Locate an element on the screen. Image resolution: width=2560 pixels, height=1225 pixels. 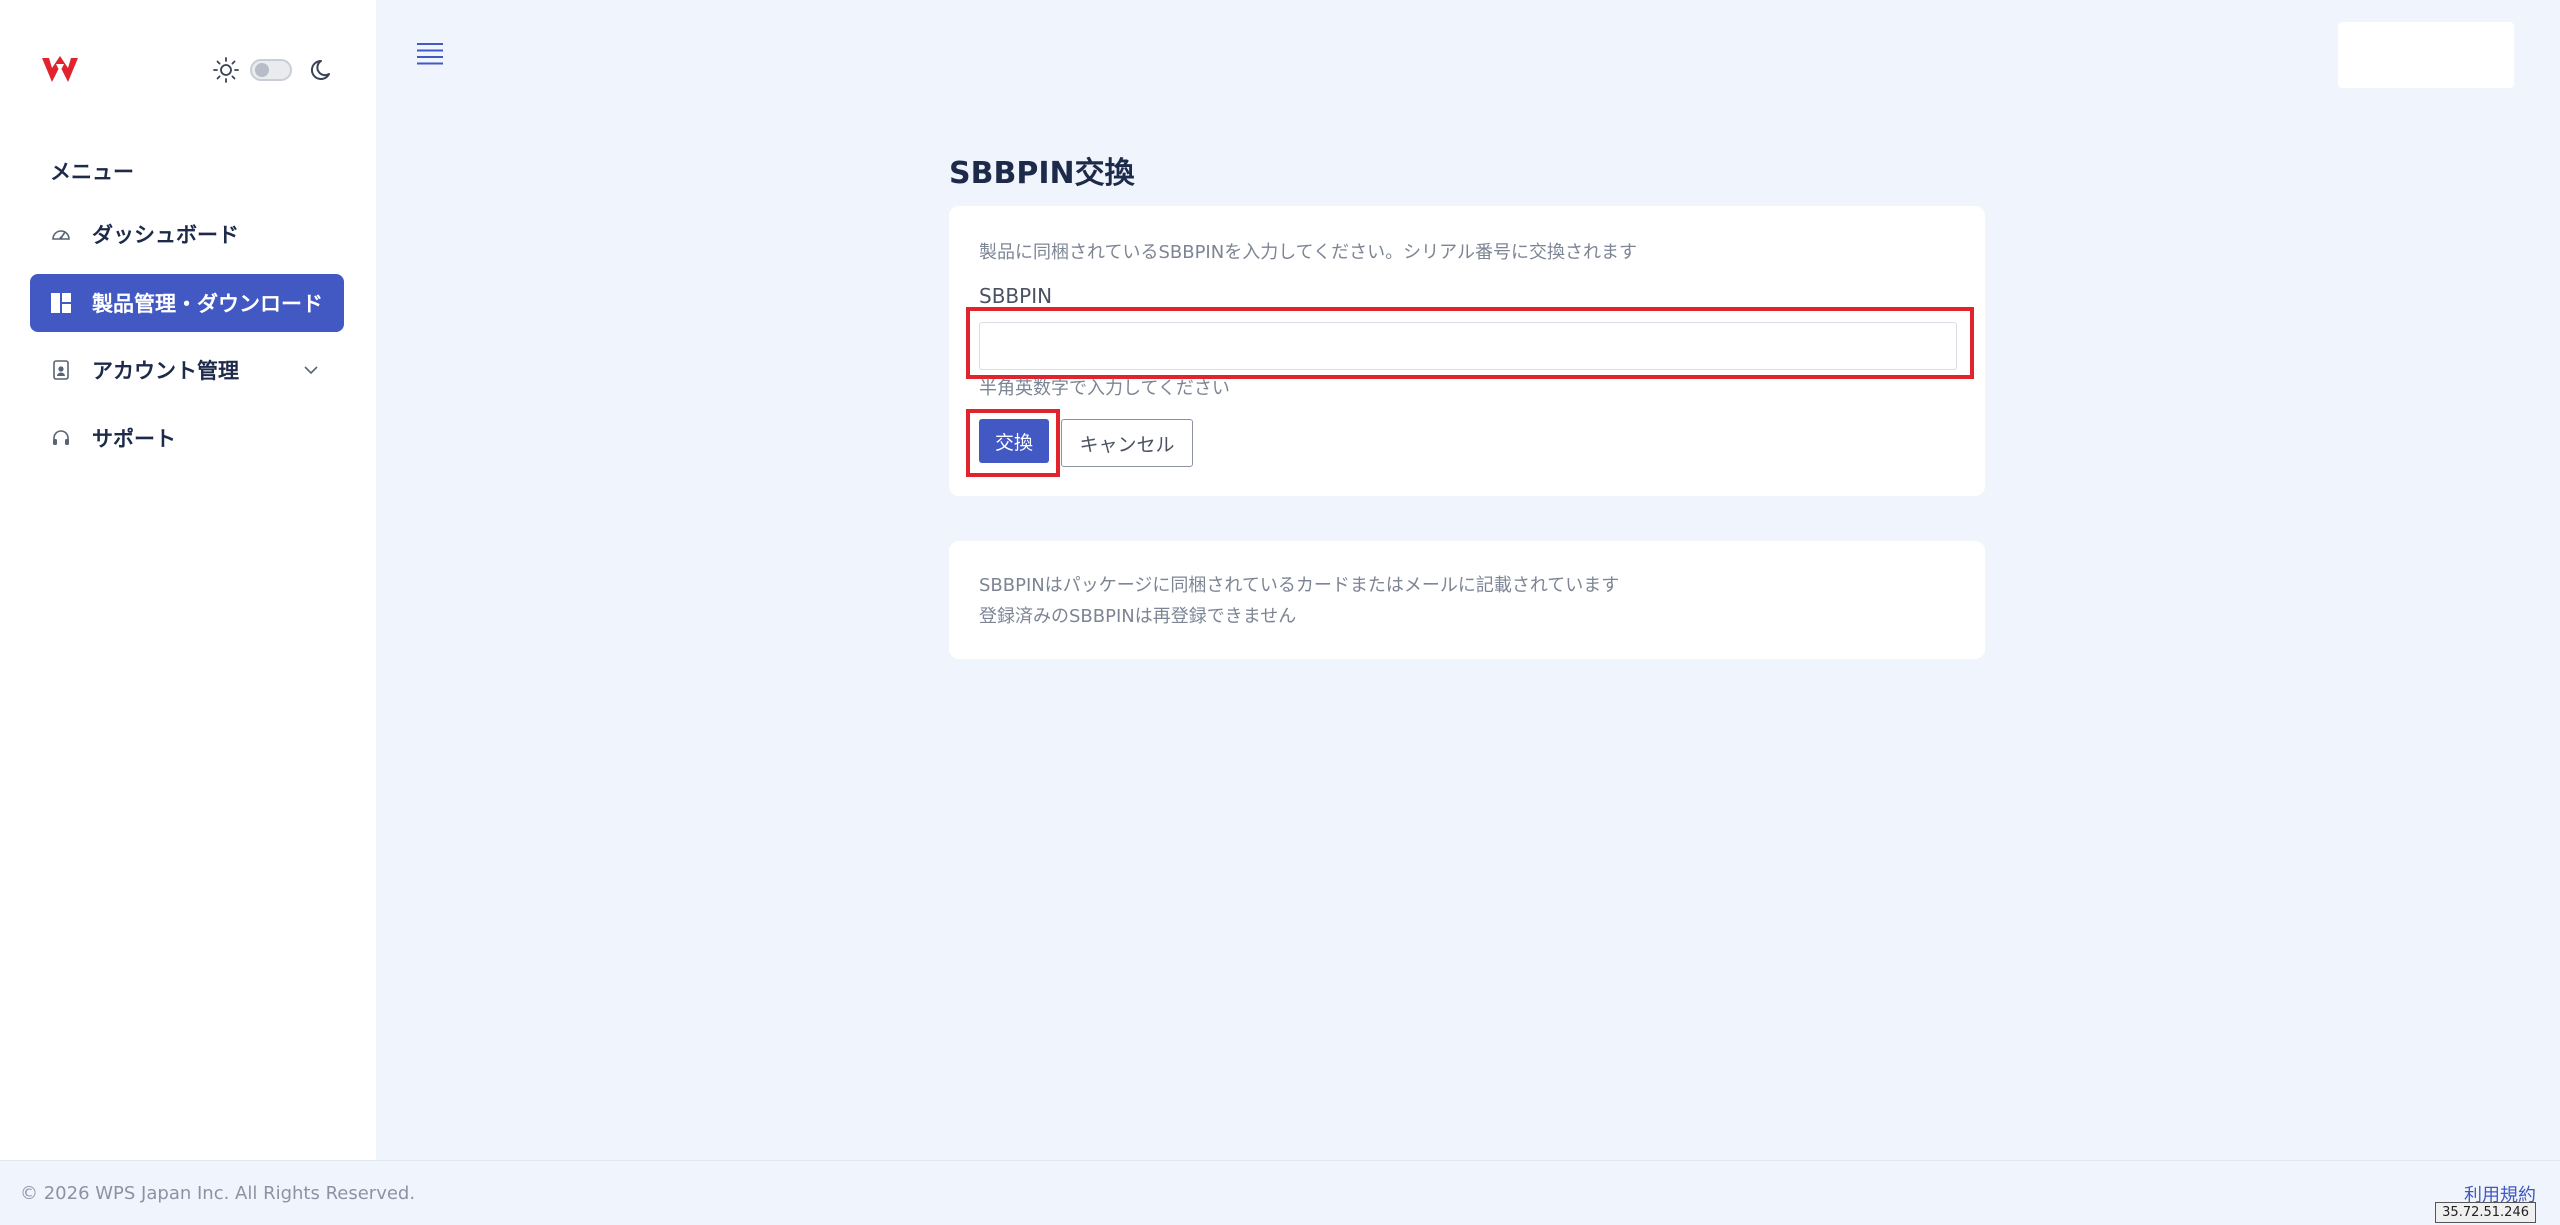
theme-switch-knob is located at coordinates (262, 70).